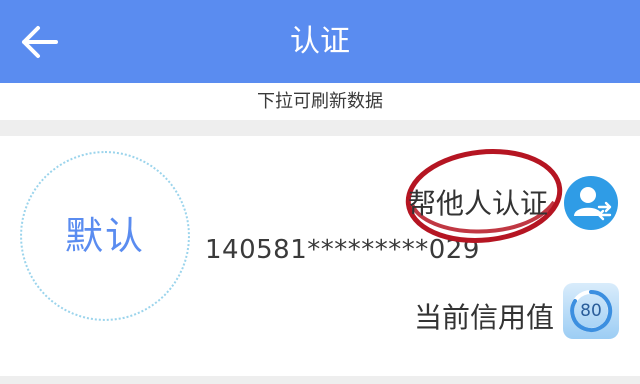 The height and width of the screenshot is (384, 640). I want to click on help-others-auth-label: 帮他人认证, so click(478, 203).